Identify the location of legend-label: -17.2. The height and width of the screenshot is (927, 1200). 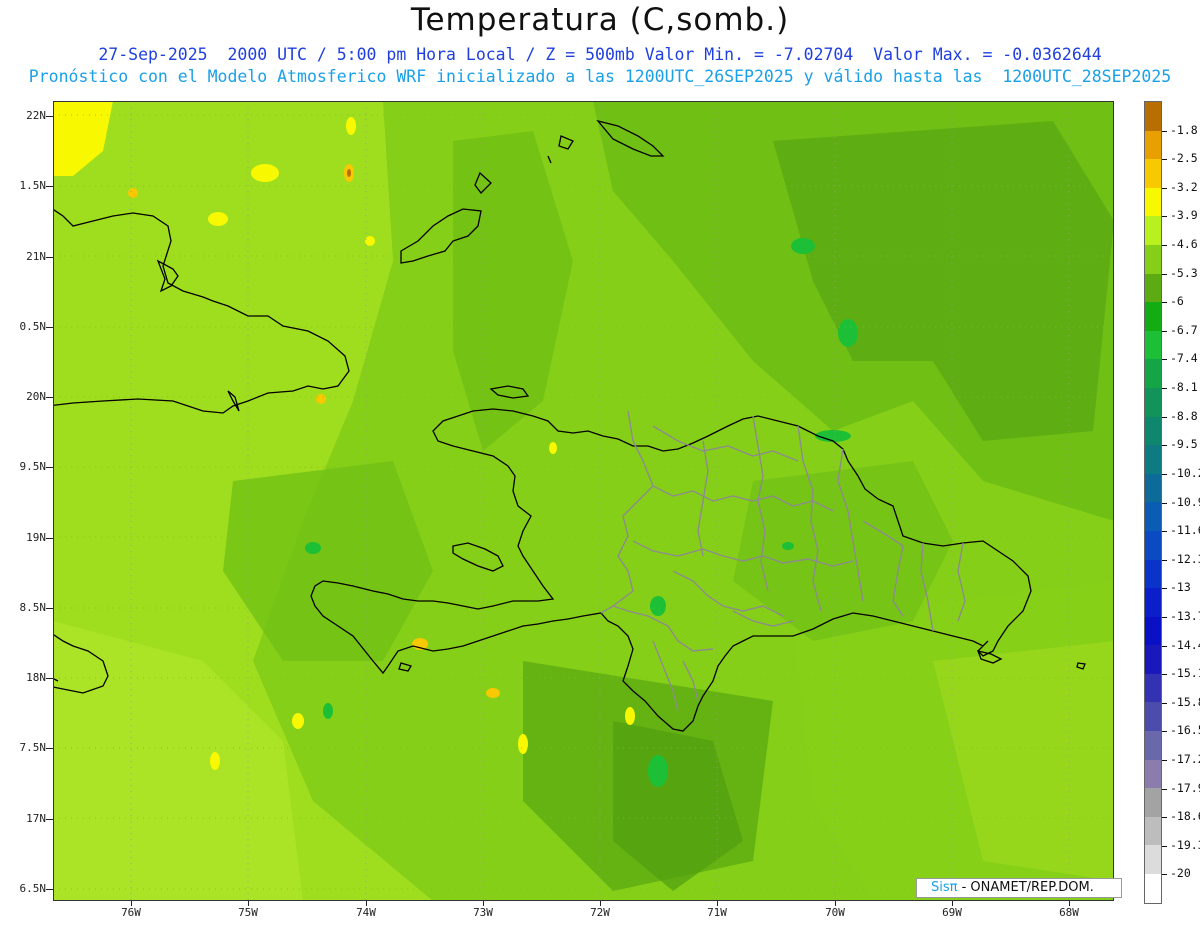
(1185, 758).